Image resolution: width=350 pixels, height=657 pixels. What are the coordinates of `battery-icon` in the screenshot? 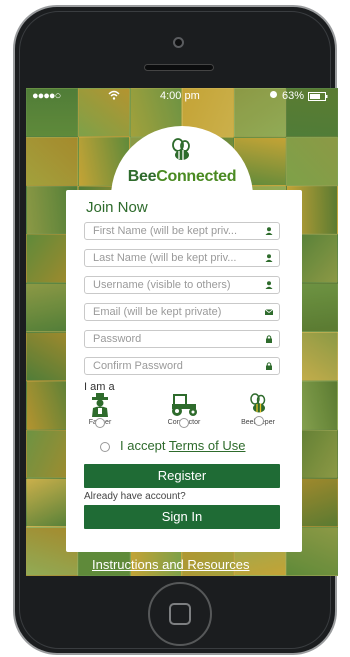 It's located at (318, 98).